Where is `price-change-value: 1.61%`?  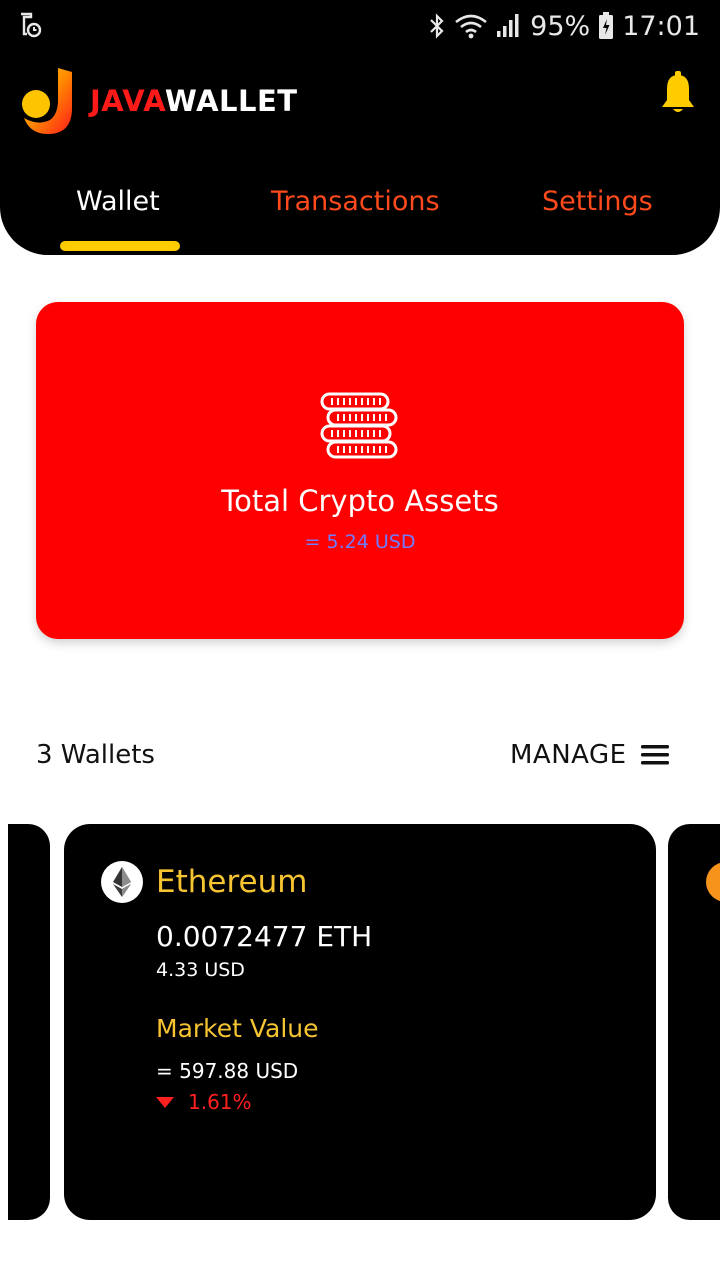 price-change-value: 1.61% is located at coordinates (220, 1102).